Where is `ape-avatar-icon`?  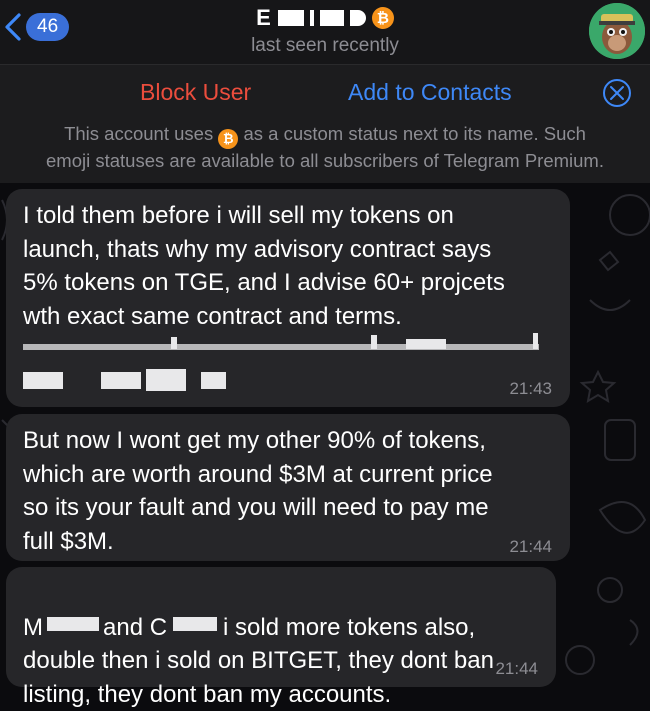
ape-avatar-icon is located at coordinates (617, 31).